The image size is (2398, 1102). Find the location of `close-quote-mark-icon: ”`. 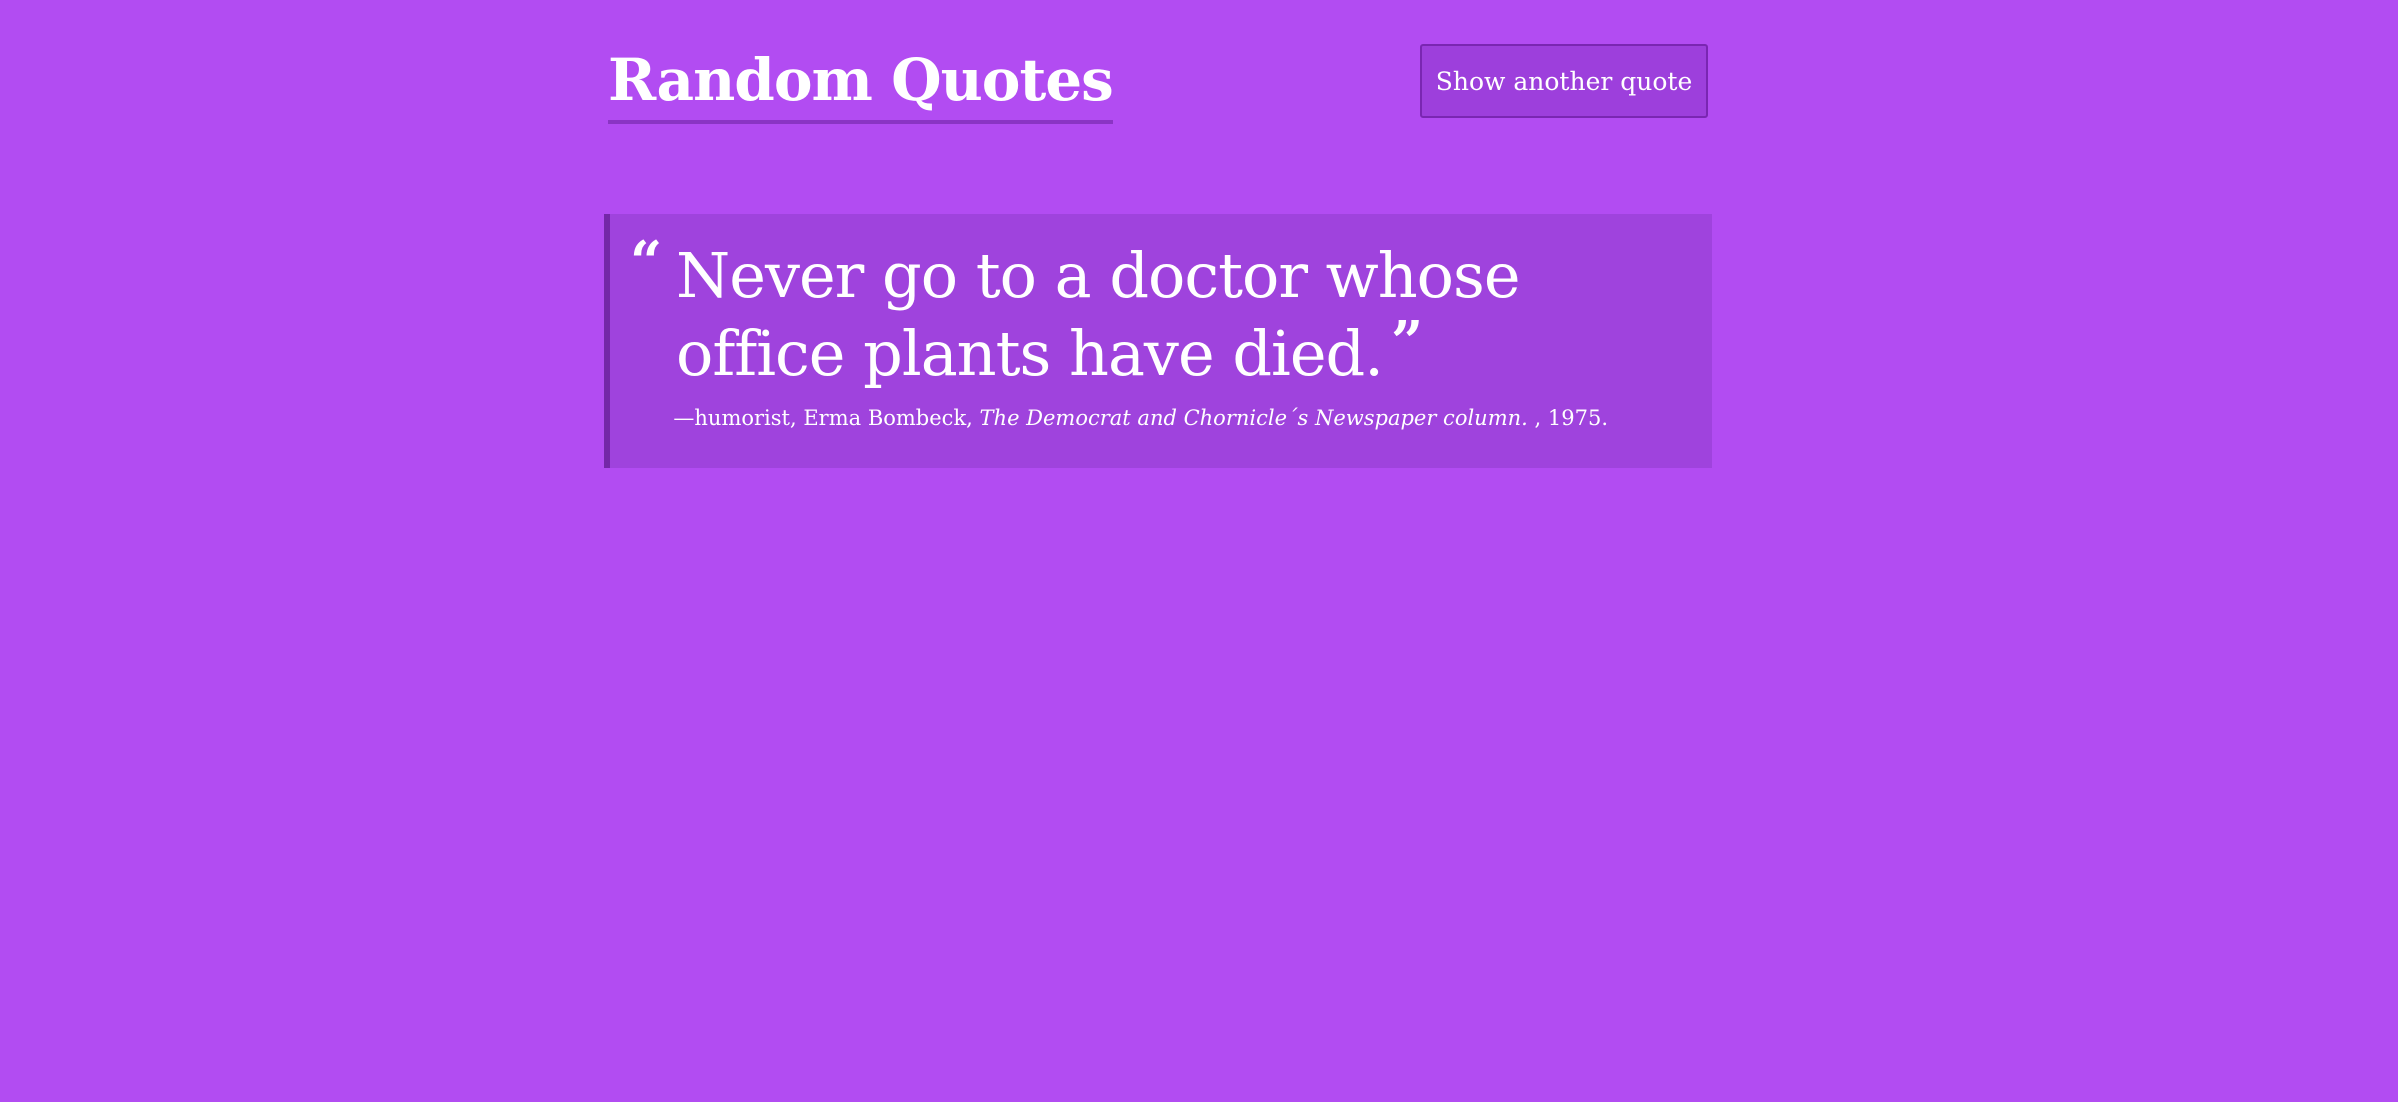

close-quote-mark-icon: ” is located at coordinates (1406, 342).